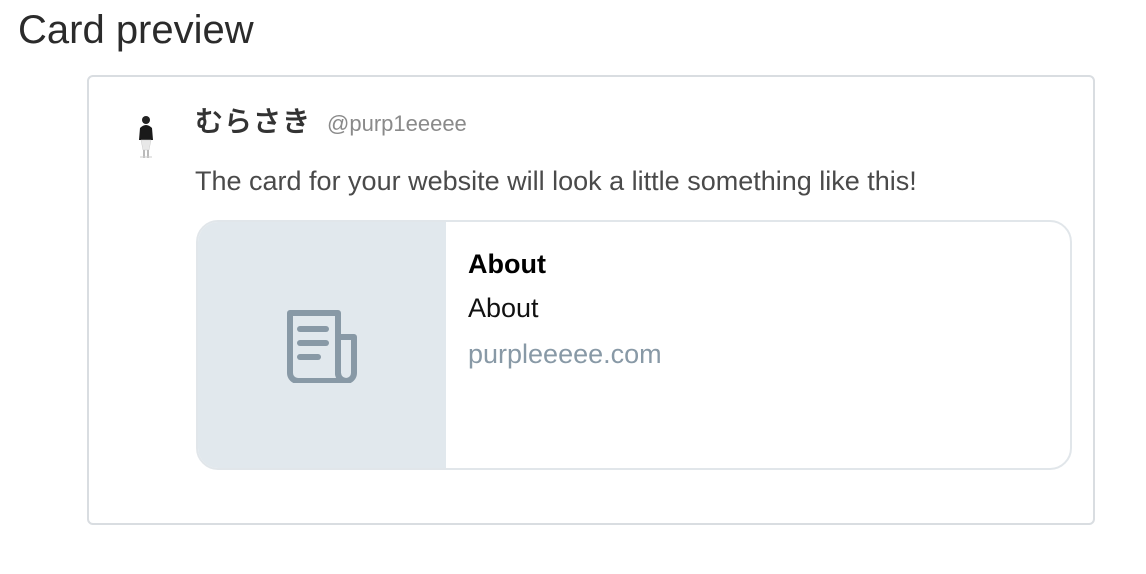 Image resolution: width=1146 pixels, height=574 pixels. What do you see at coordinates (397, 123) in the screenshot?
I see `author-handle: @purp1eeeee` at bounding box center [397, 123].